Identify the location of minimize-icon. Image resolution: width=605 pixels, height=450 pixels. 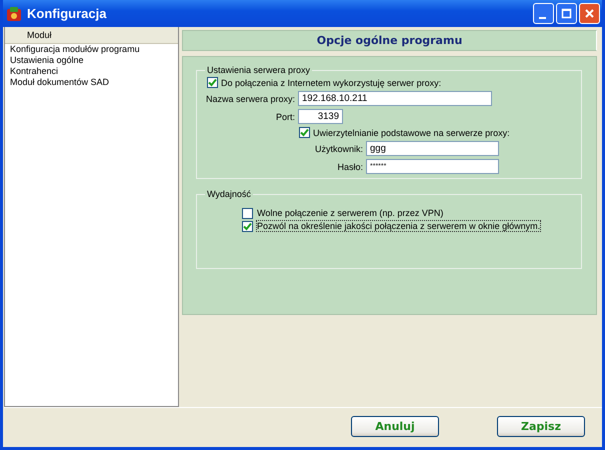
(542, 17).